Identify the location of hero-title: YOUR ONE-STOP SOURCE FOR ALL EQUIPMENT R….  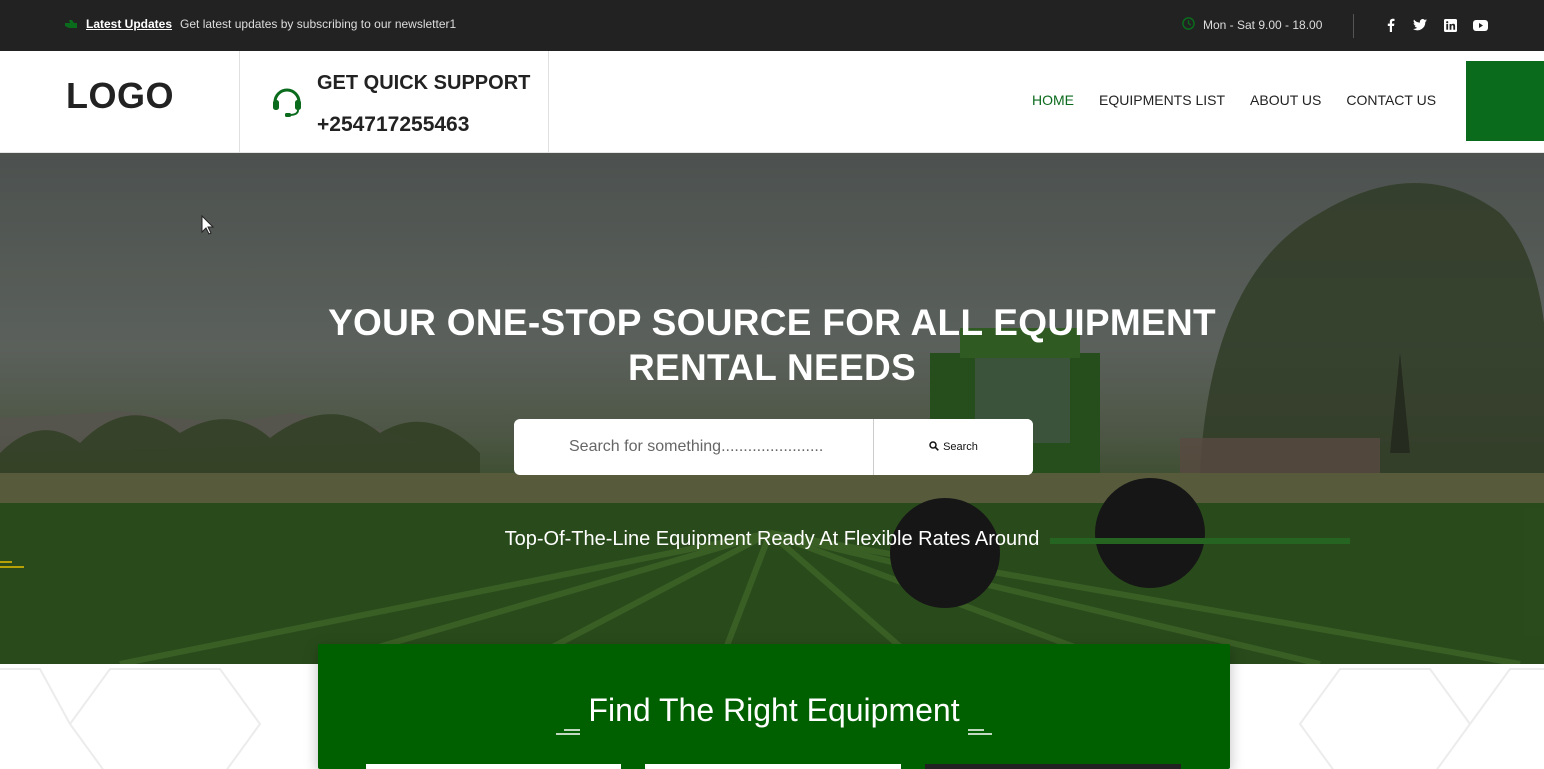
(772, 345).